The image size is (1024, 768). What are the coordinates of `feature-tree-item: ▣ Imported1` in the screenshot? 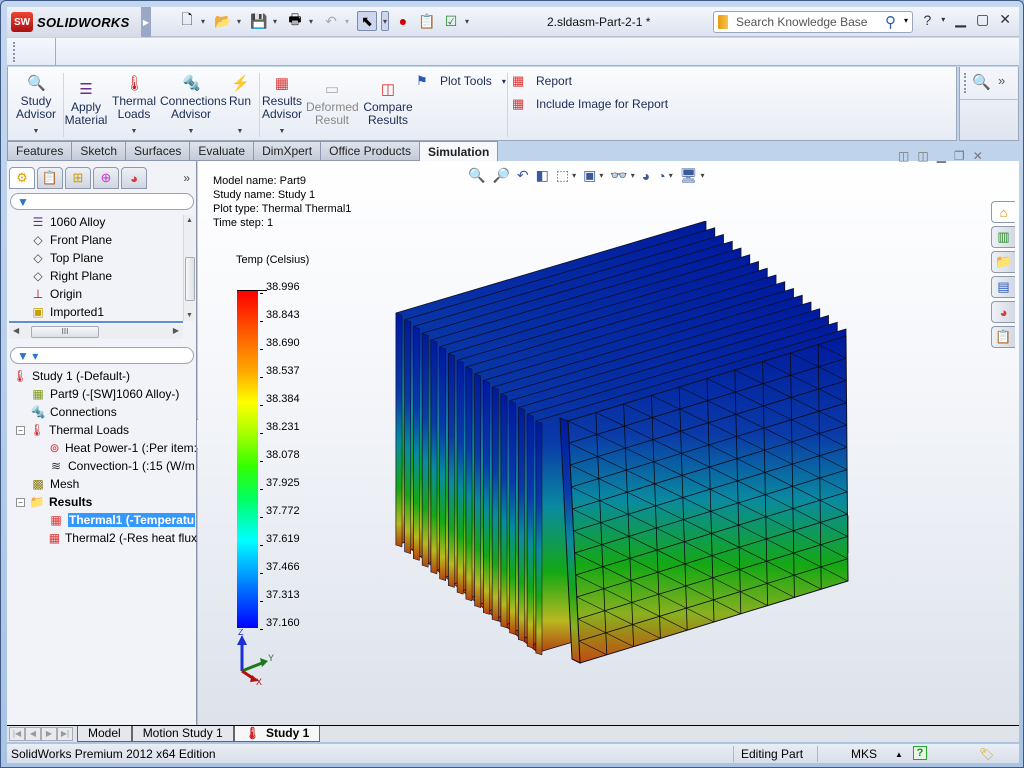 It's located at (95, 312).